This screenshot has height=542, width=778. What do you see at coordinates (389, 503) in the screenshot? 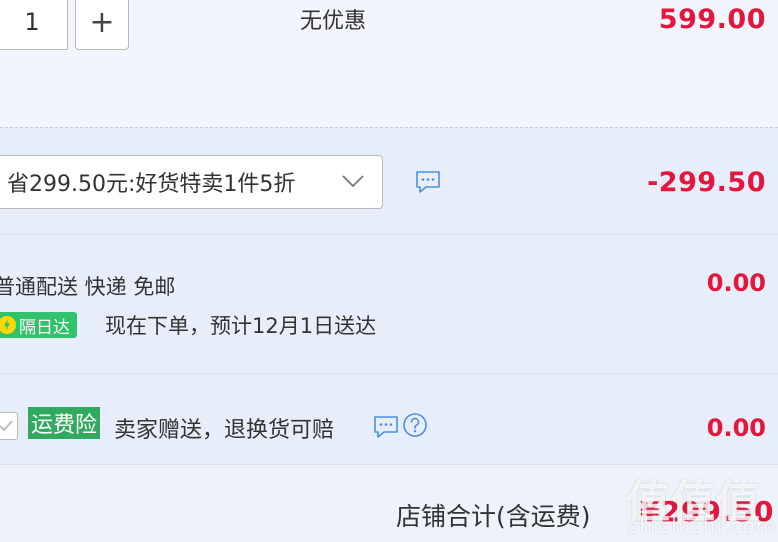
I see `store-total-row: 店铺合计(含运费) ¥299.50` at bounding box center [389, 503].